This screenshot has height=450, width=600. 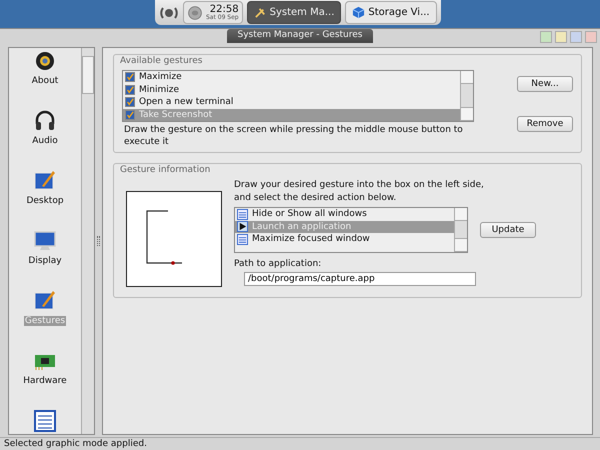 What do you see at coordinates (98, 241) in the screenshot?
I see `splitter-grip-icon` at bounding box center [98, 241].